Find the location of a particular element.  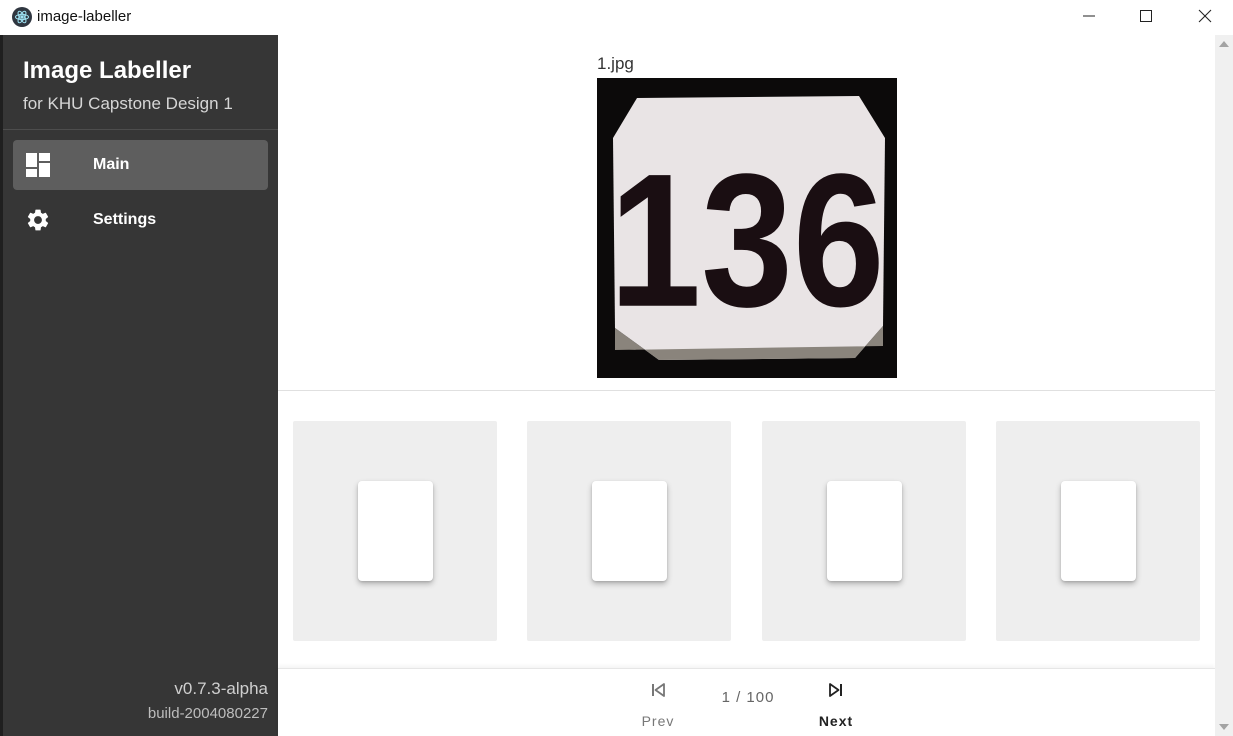

gear-icon is located at coordinates (38, 220).